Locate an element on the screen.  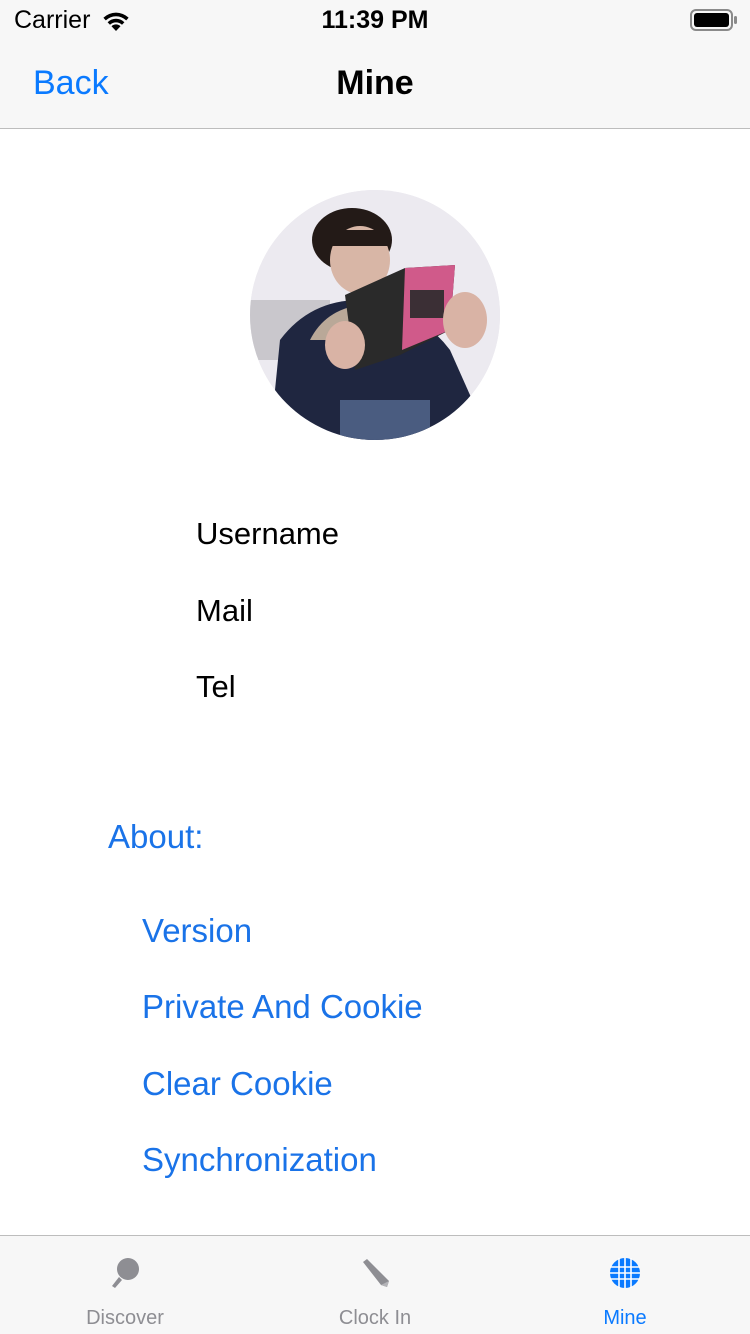
magnifier-icon is located at coordinates (125, 1273).